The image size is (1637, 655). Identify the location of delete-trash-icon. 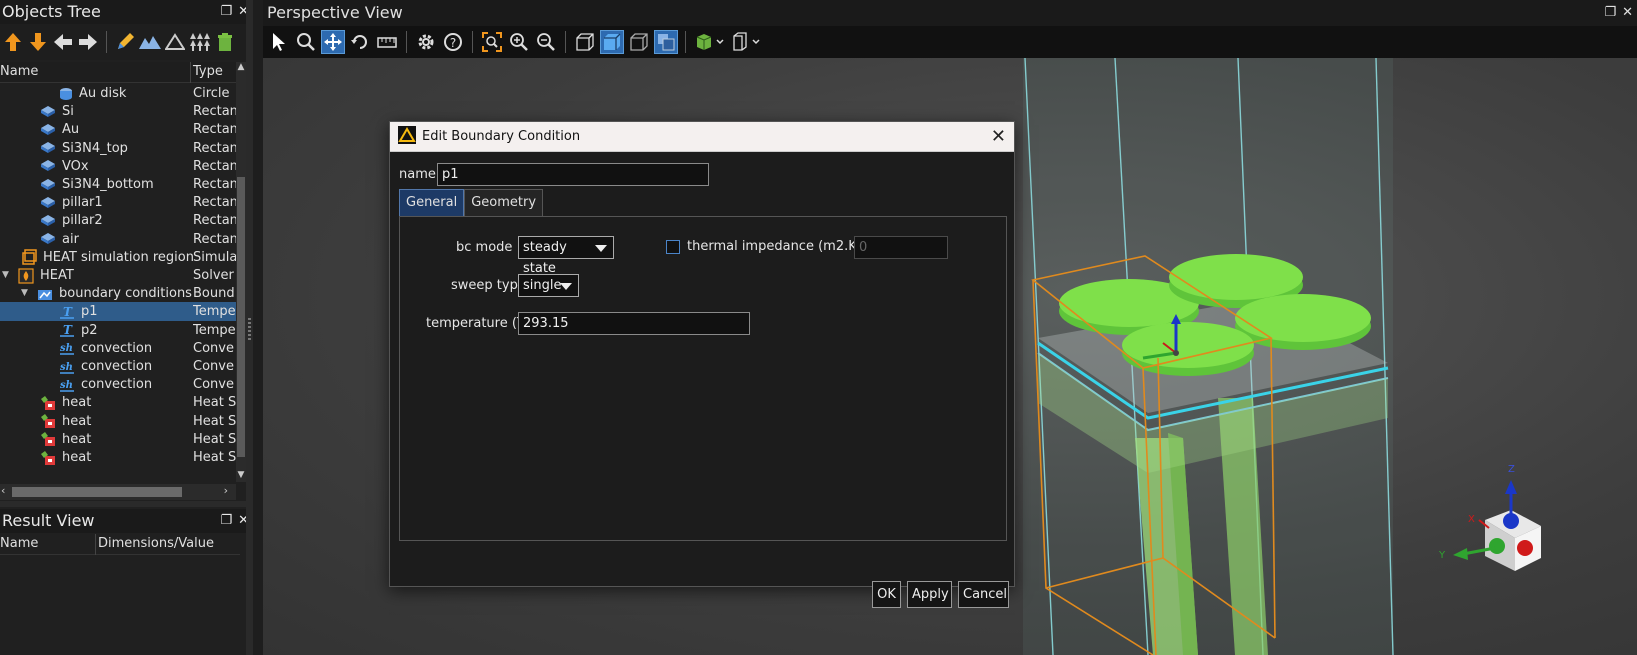
(225, 42).